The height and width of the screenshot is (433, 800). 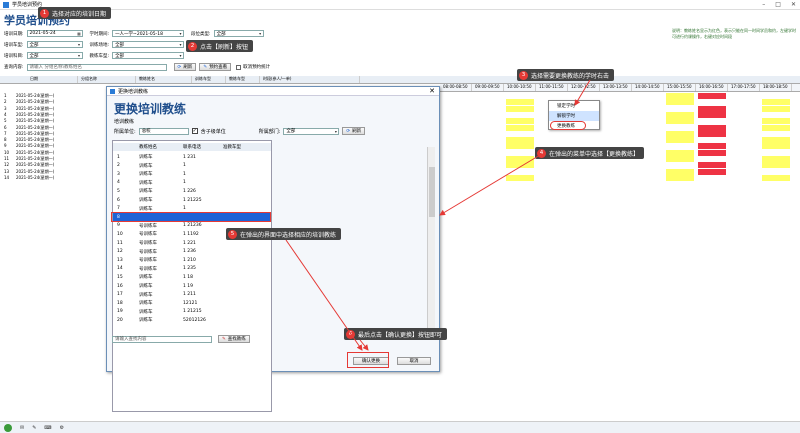 I want to click on col-coach-car: 教练车型, so click(x=243, y=79).